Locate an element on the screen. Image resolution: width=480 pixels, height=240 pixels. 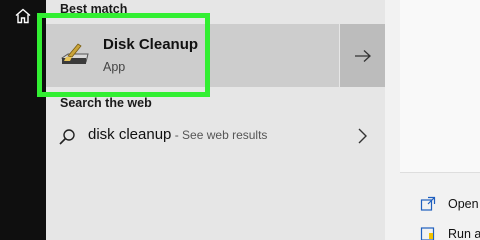
preview-card is located at coordinates (440, 86).